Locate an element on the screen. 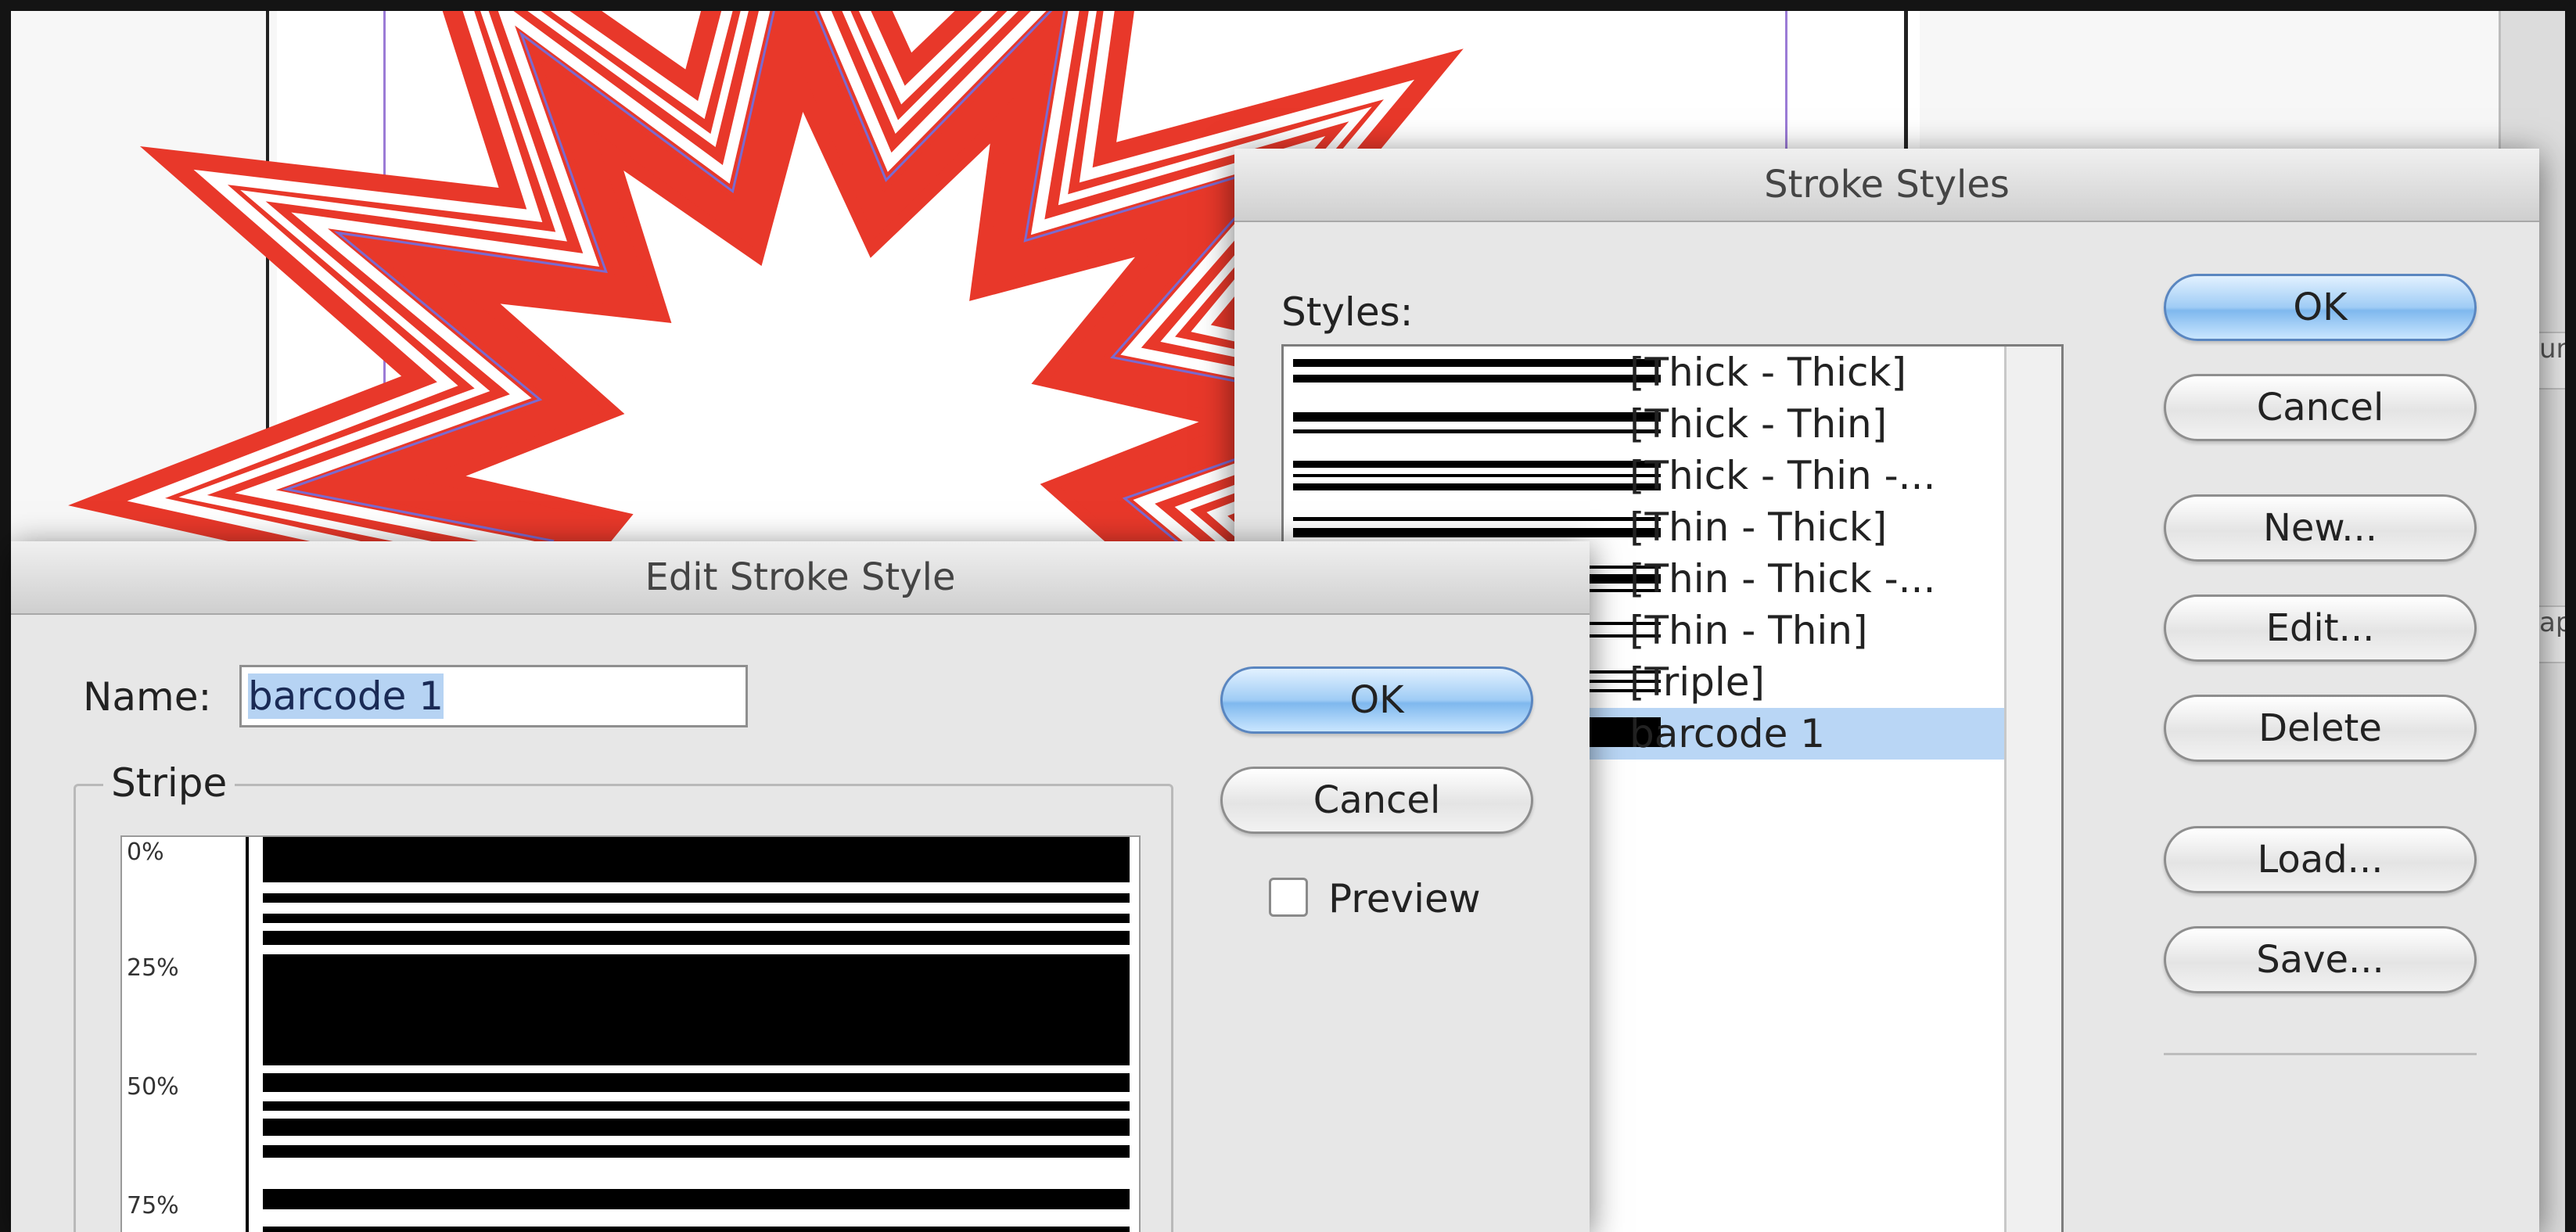 The width and height of the screenshot is (2576, 1232). stripe-editor: 0% 25% 50% 75% is located at coordinates (630, 1033).